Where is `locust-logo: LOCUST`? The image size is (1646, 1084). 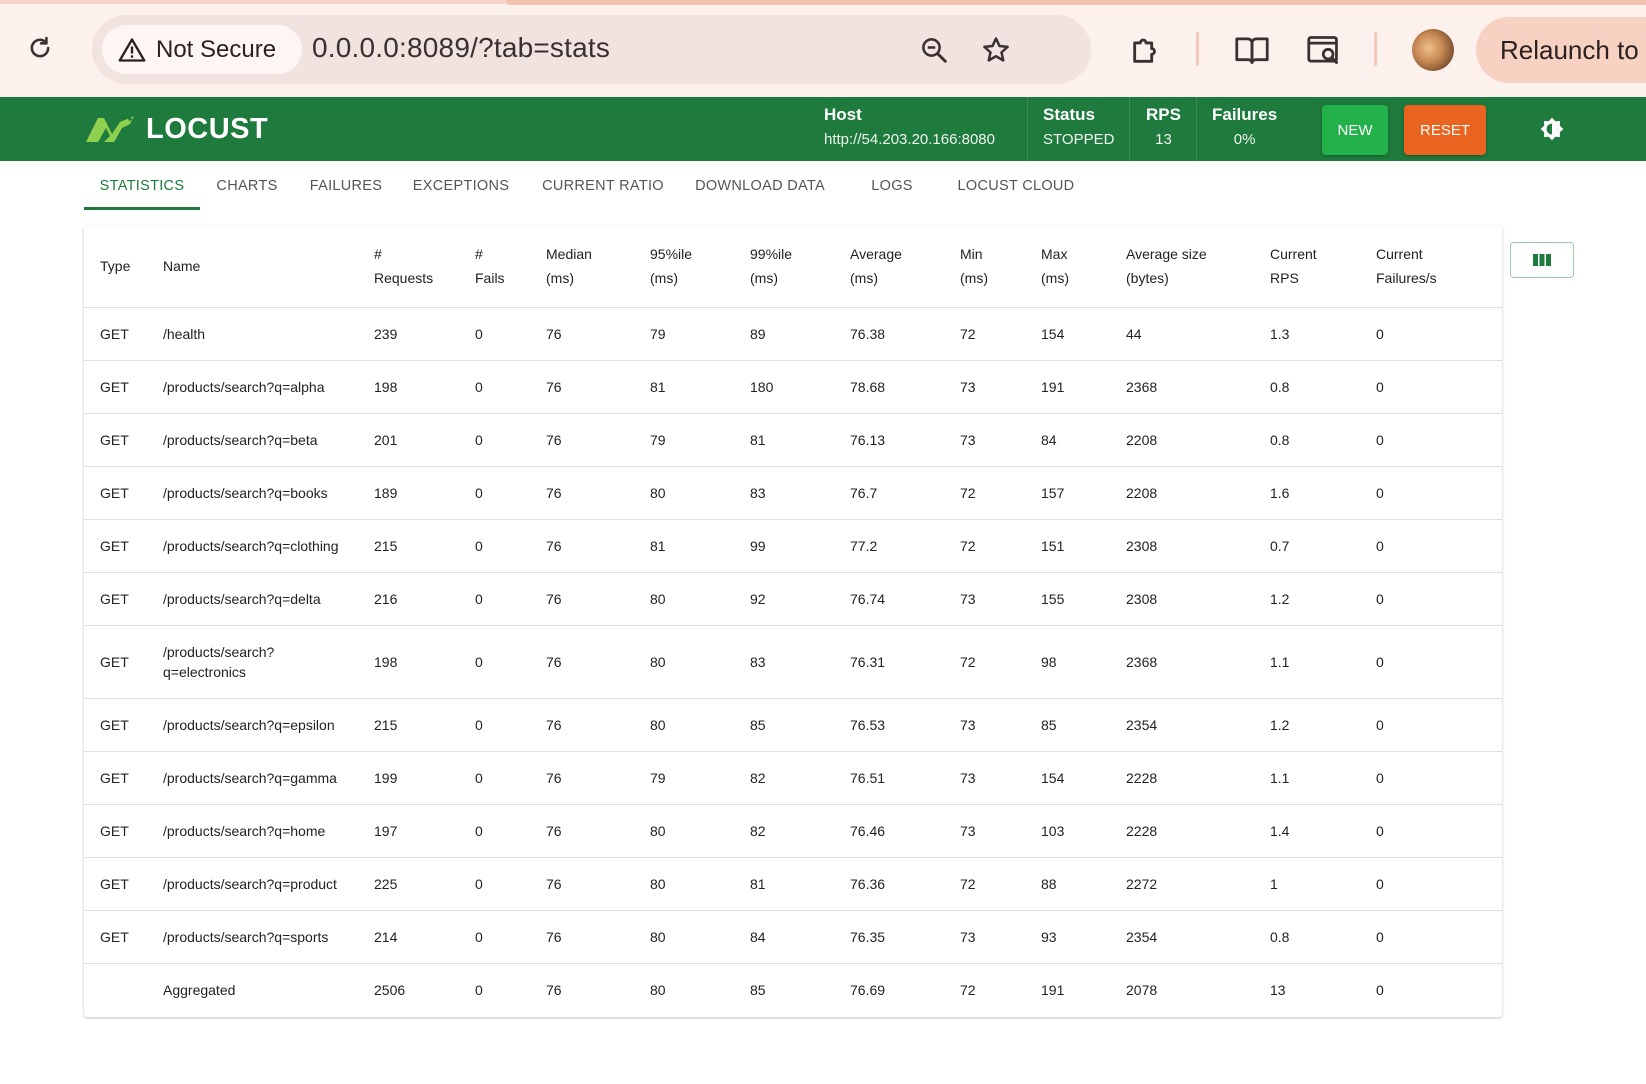 locust-logo: LOCUST is located at coordinates (176, 129).